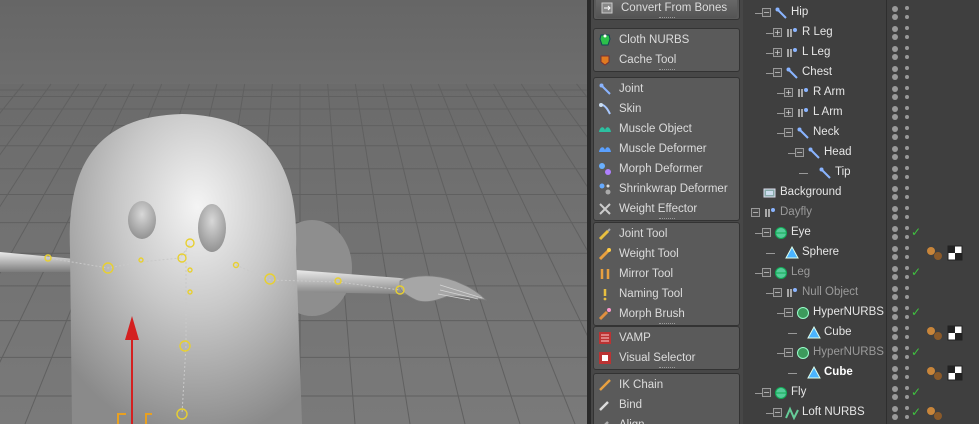 Image resolution: width=979 pixels, height=424 pixels. Describe the element at coordinates (861, 33) in the screenshot. I see `object-row: + R Leg` at that location.